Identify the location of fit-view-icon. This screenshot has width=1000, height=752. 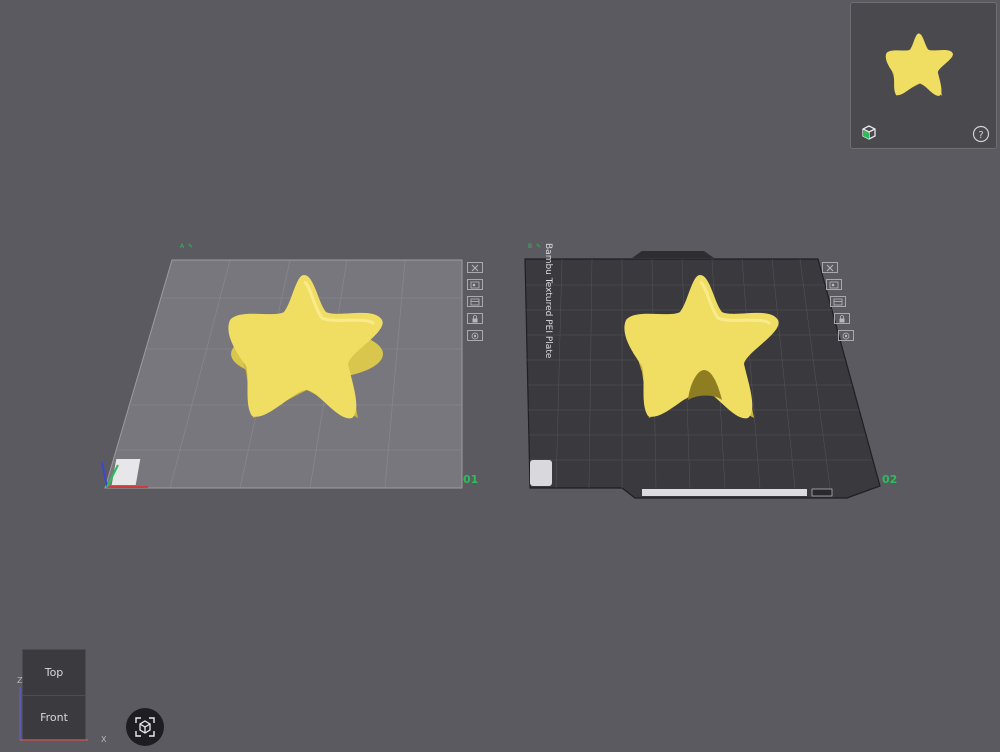
(145, 727).